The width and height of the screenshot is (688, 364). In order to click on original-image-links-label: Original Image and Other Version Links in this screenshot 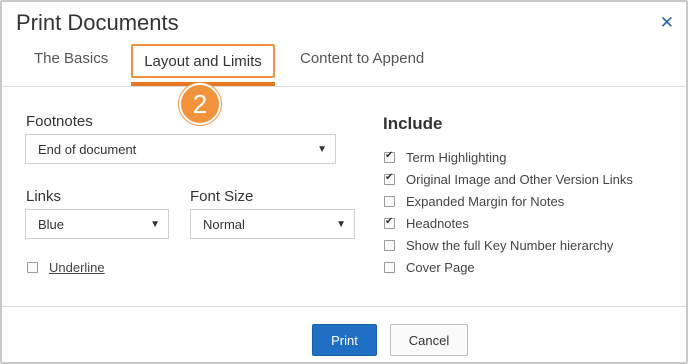, I will do `click(519, 179)`.